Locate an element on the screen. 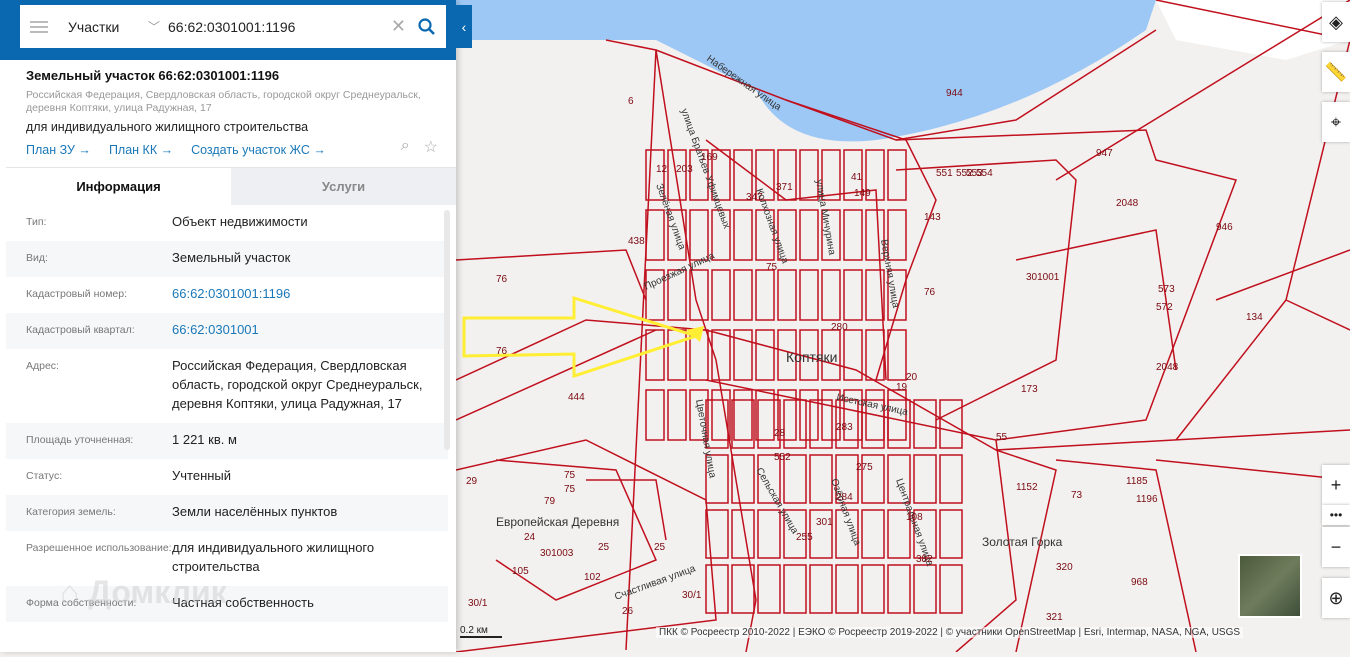 This screenshot has height=657, width=1350. create-parcel-link: Создать участок ЖС → is located at coordinates (258, 150).